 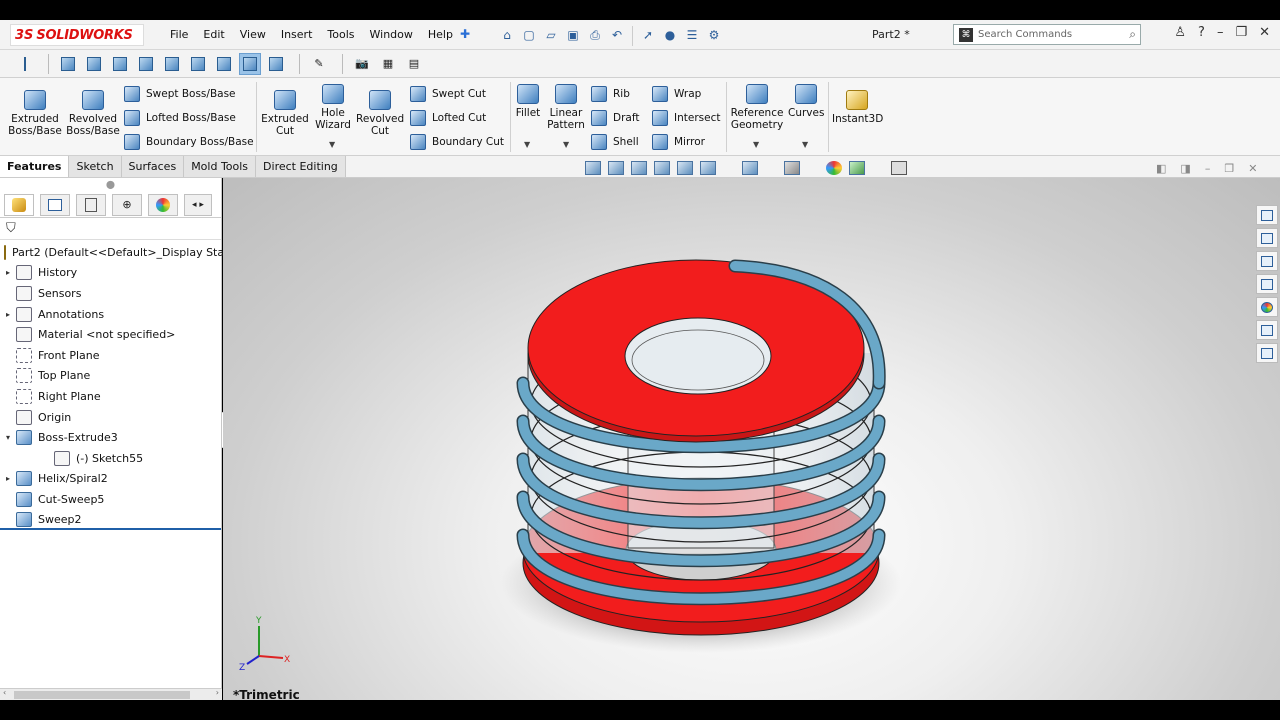 What do you see at coordinates (792, 168) in the screenshot?
I see `hide-show-items-icon` at bounding box center [792, 168].